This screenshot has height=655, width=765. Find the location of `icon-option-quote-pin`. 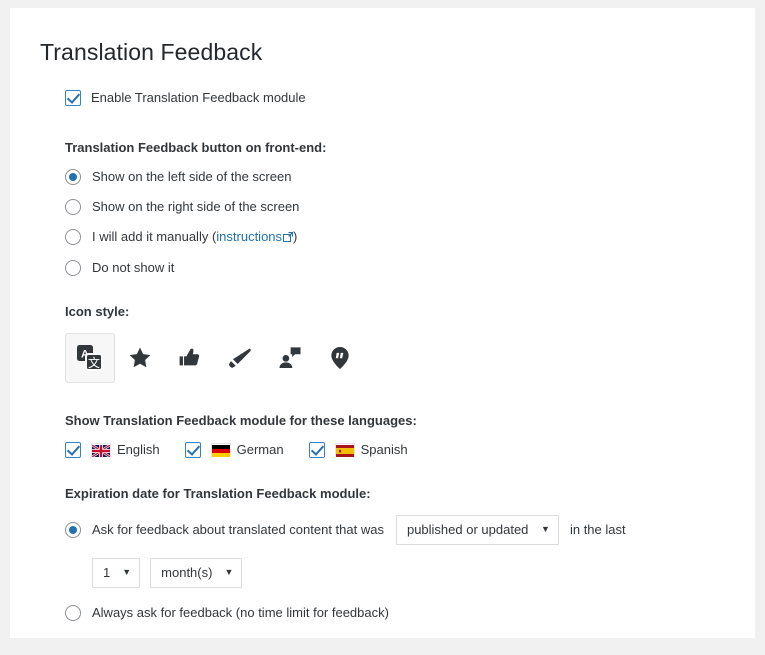

icon-option-quote-pin is located at coordinates (340, 358).